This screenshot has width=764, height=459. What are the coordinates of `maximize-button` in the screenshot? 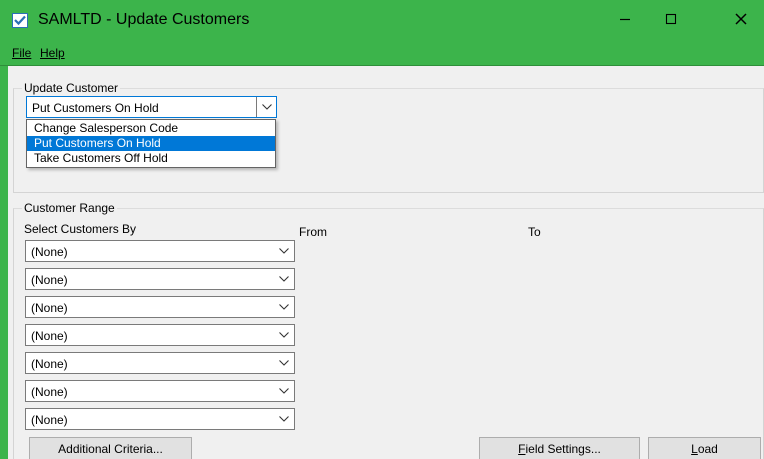 It's located at (671, 20).